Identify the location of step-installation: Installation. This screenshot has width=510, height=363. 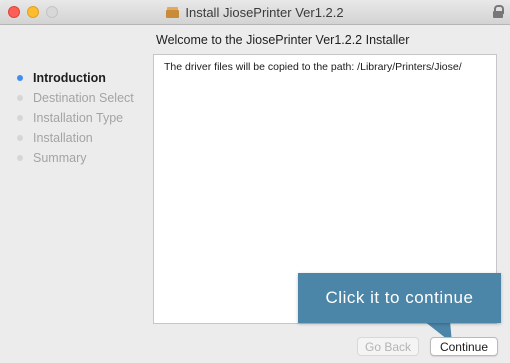
(75, 138).